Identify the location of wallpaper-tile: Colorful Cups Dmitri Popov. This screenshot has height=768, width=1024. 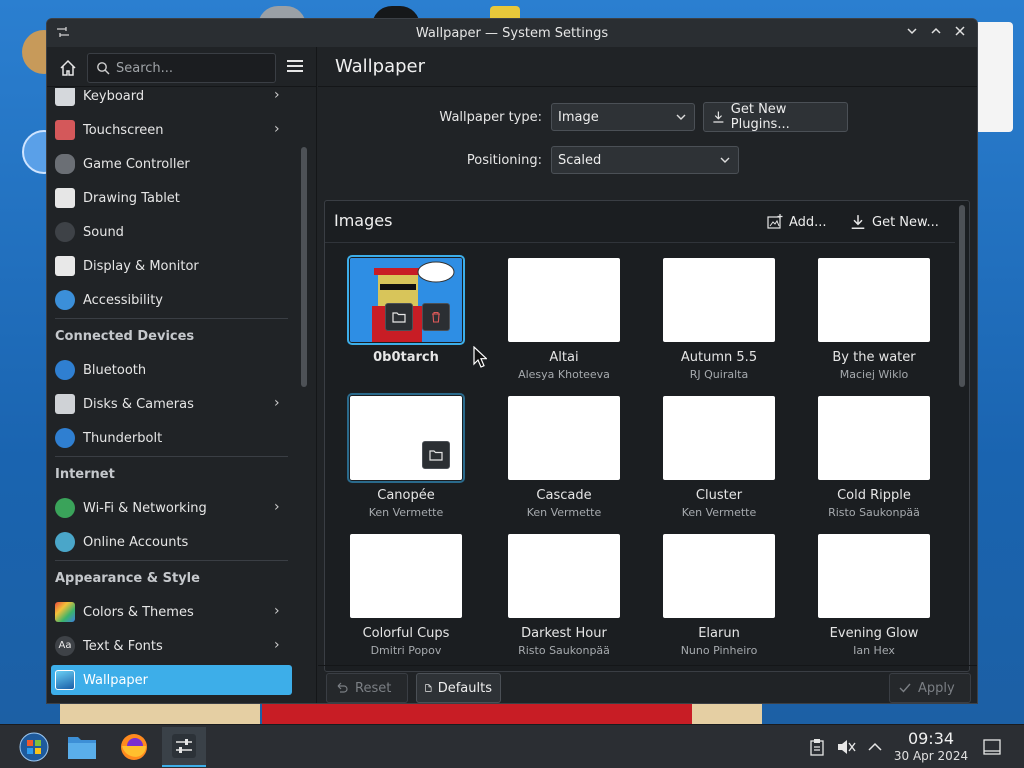
(406, 599).